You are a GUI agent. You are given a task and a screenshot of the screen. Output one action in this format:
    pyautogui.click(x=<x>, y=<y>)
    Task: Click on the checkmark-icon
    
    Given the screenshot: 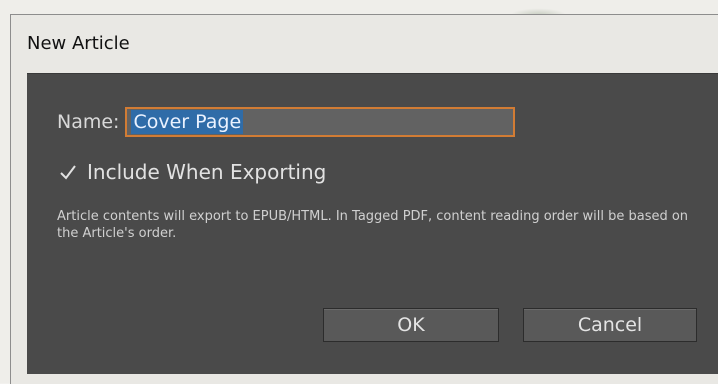 What is the action you would take?
    pyautogui.click(x=68, y=172)
    